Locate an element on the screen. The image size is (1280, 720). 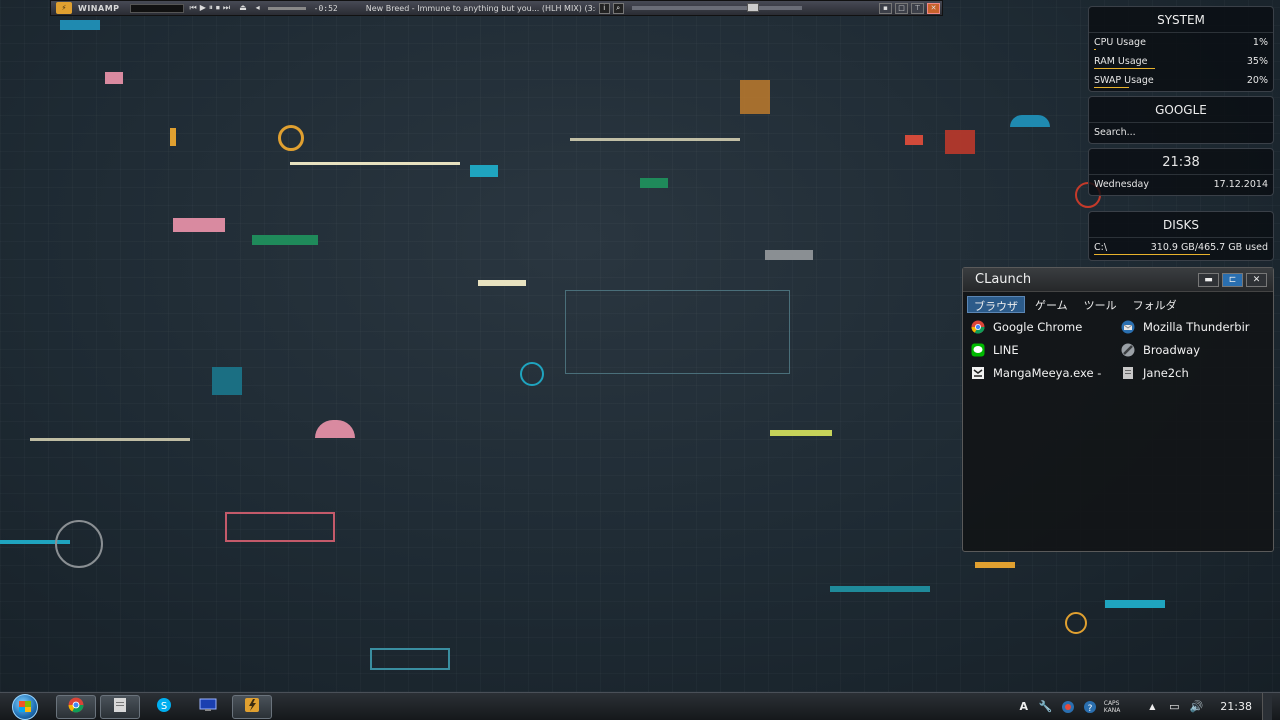
tab-browser: ブラウザ is located at coordinates (996, 304).